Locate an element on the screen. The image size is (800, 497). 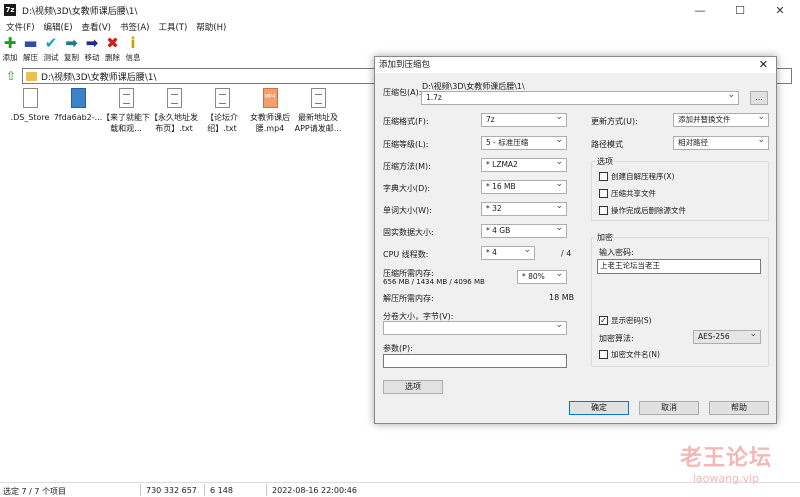
menu-help: 帮助(H) is located at coordinates (211, 27).